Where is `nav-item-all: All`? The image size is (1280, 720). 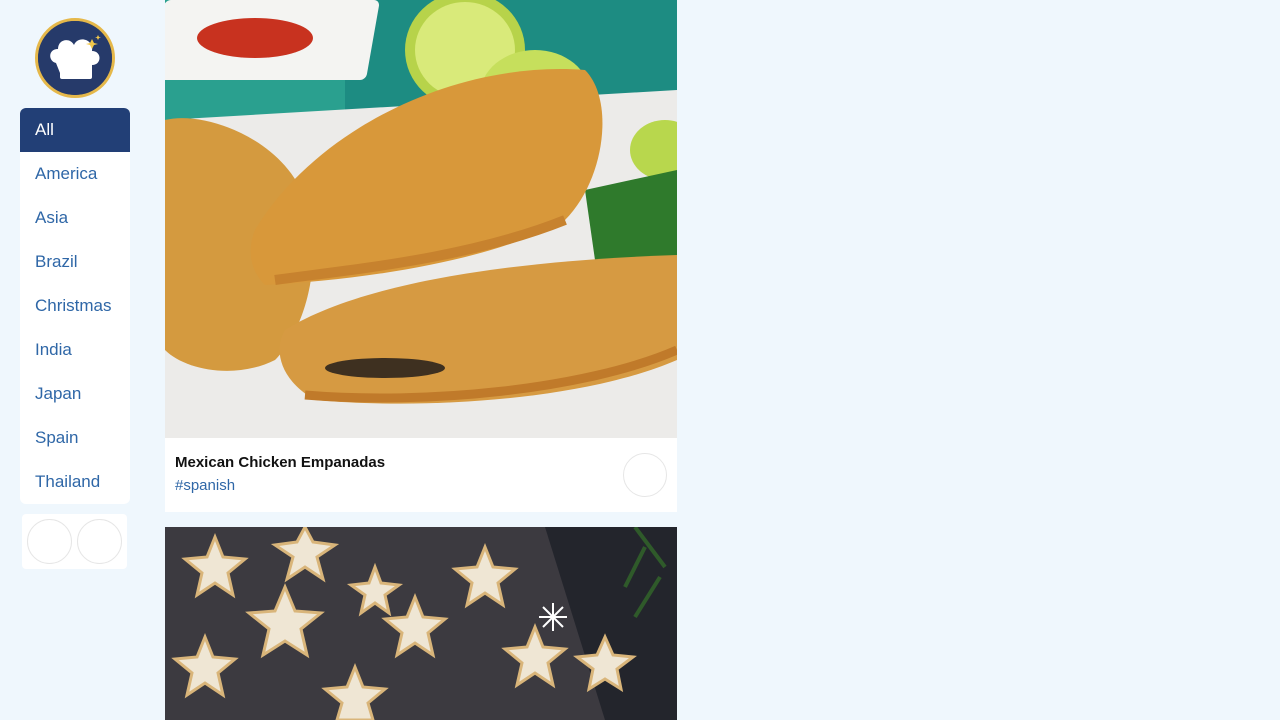
nav-item-all: All is located at coordinates (75, 130).